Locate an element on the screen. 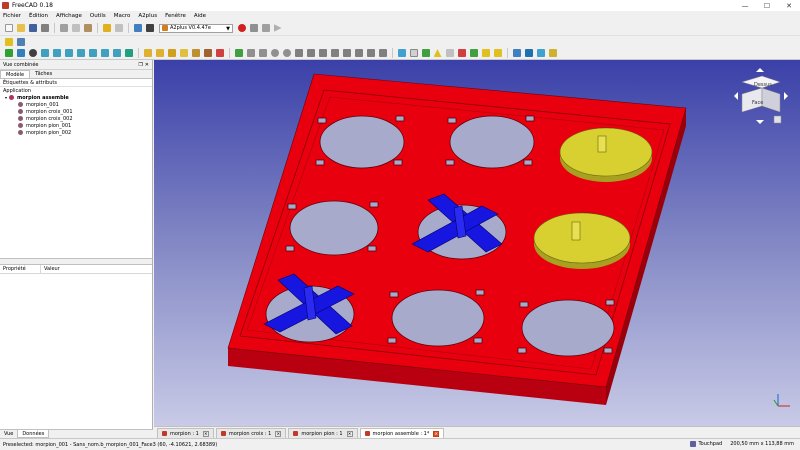  new-file-icon is located at coordinates (8, 28).